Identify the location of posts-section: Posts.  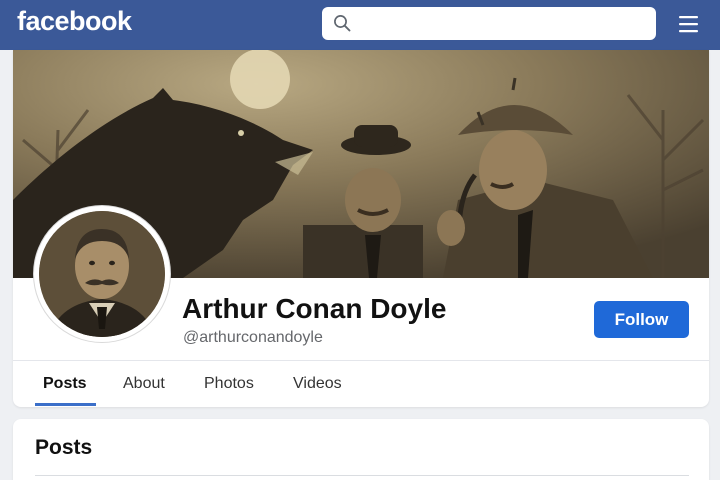
(361, 449).